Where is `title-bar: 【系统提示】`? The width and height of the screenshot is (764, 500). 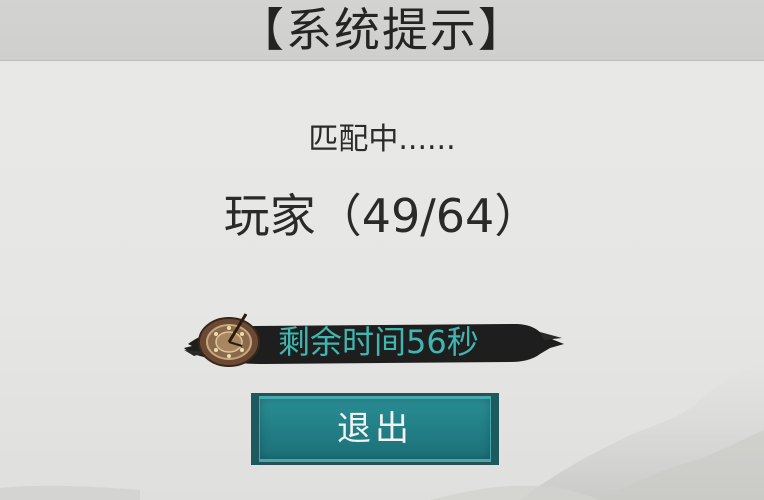
title-bar: 【系统提示】 is located at coordinates (382, 30).